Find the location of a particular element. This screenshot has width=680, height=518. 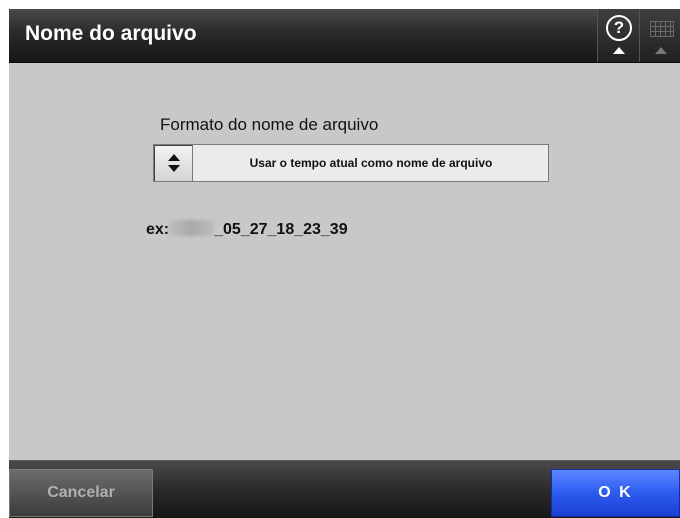

title-bar: Nome do arquivo ? is located at coordinates (344, 36).